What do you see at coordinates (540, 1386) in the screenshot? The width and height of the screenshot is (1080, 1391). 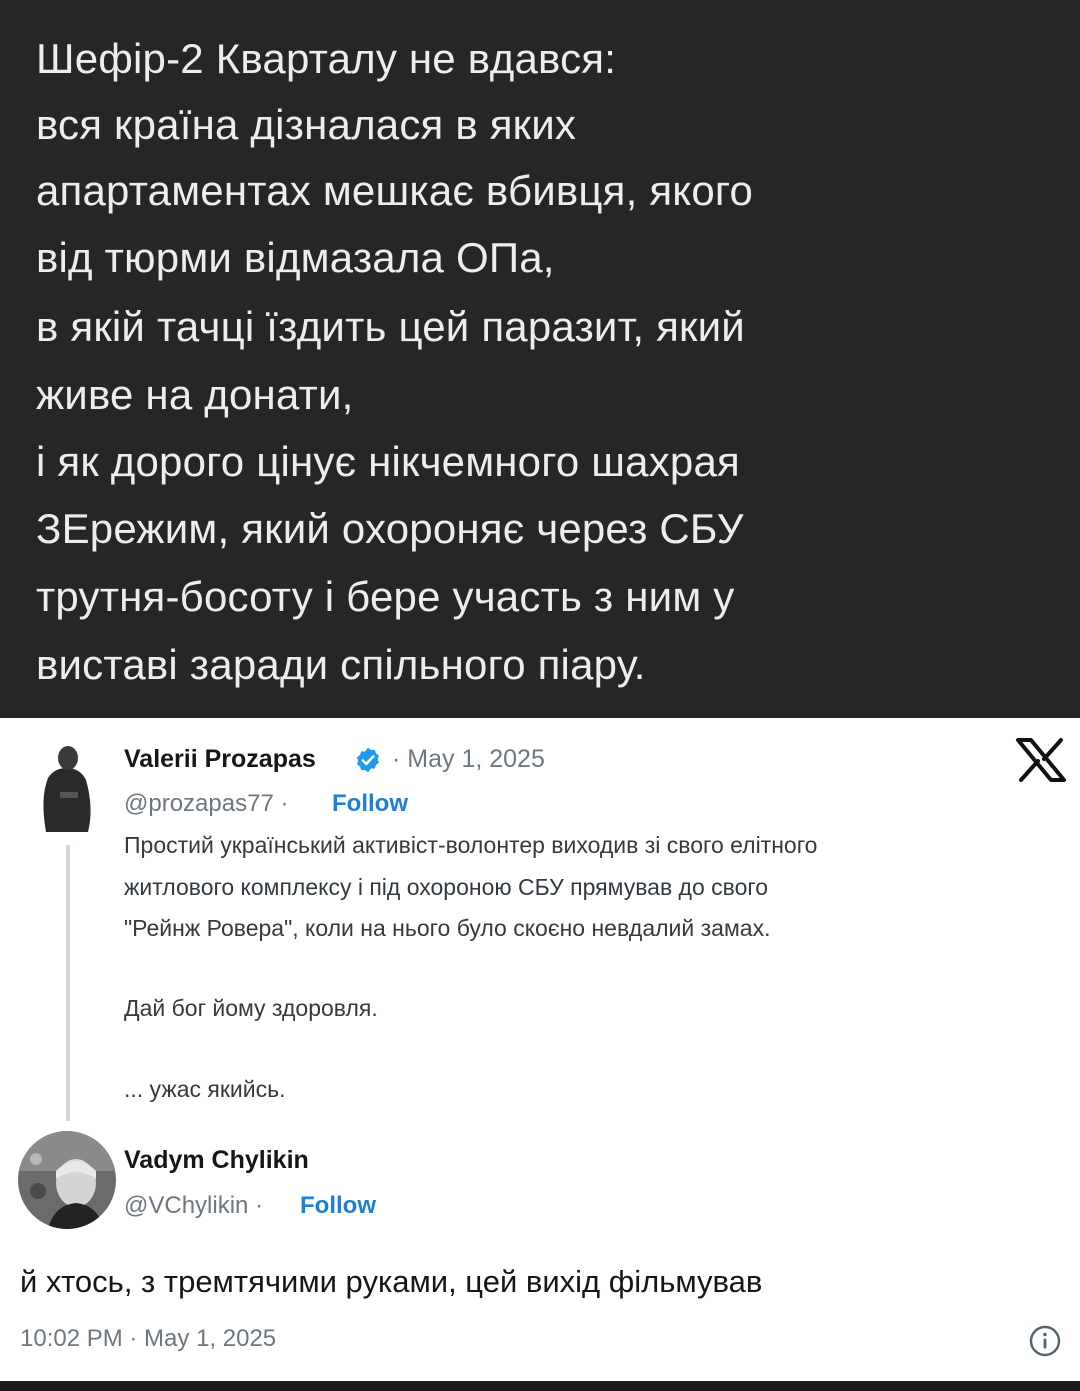 I see `bottom-strip` at bounding box center [540, 1386].